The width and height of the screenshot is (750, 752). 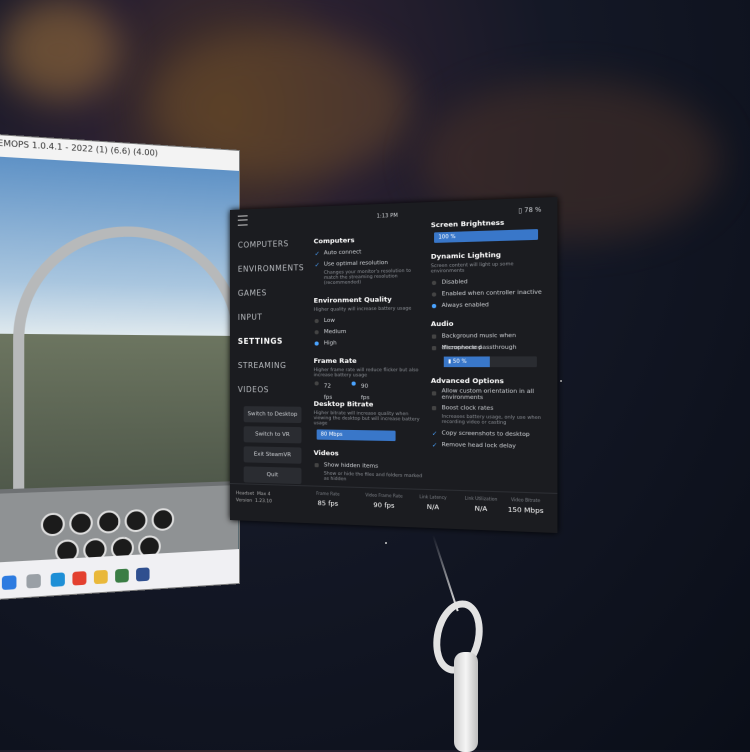 What do you see at coordinates (330, 343) in the screenshot?
I see `quality-high-label: High` at bounding box center [330, 343].